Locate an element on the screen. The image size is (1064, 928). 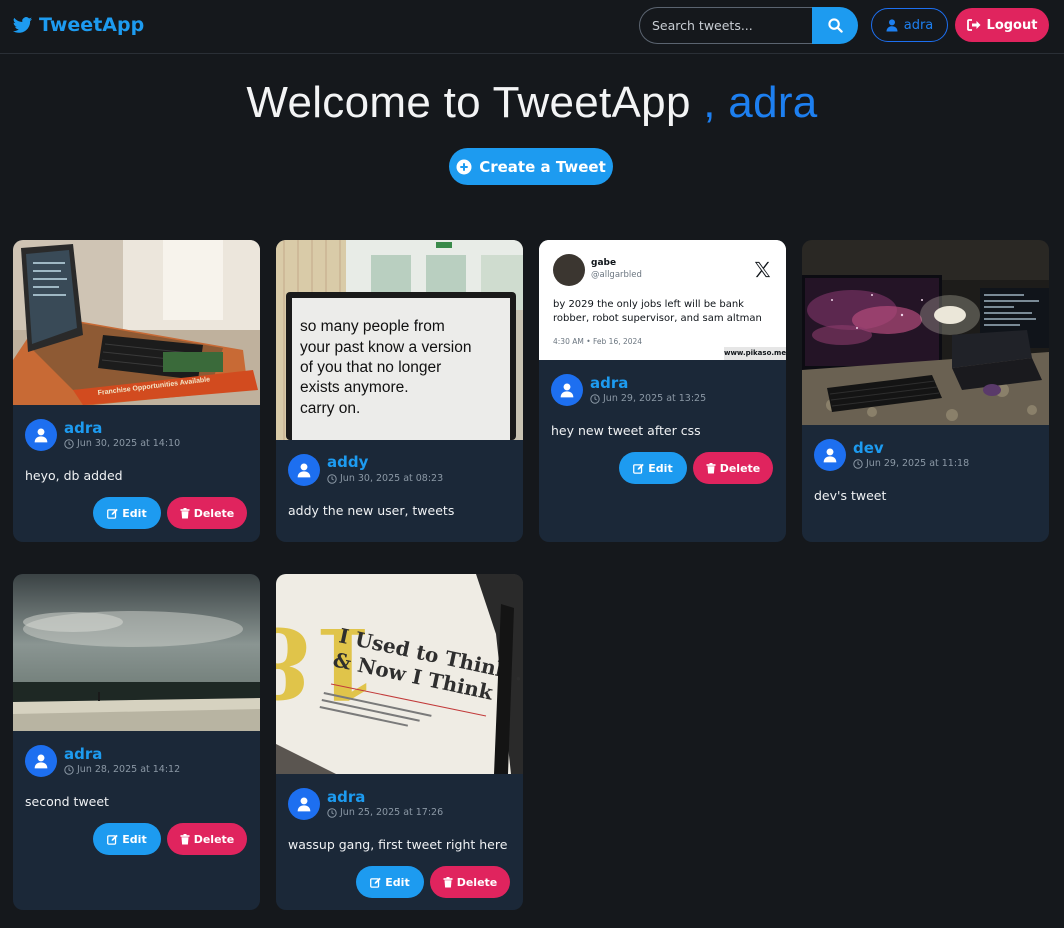
image-quote-line: your past know a version is located at coordinates (385, 347).